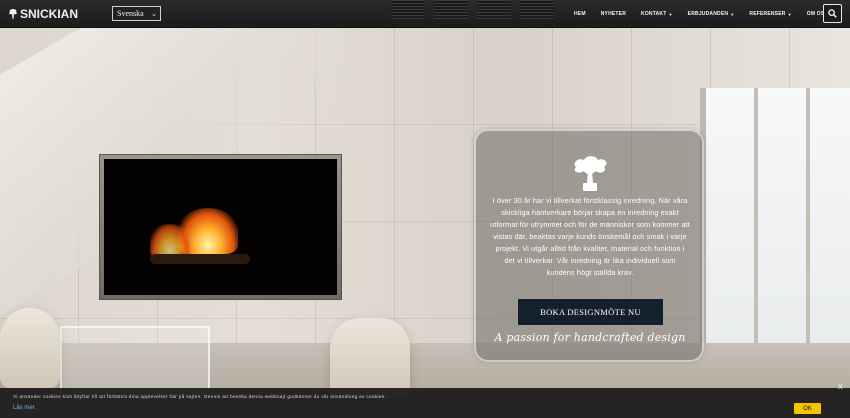 Image resolution: width=850 pixels, height=418 pixels. I want to click on language-select: Svenska ⌄, so click(136, 13).